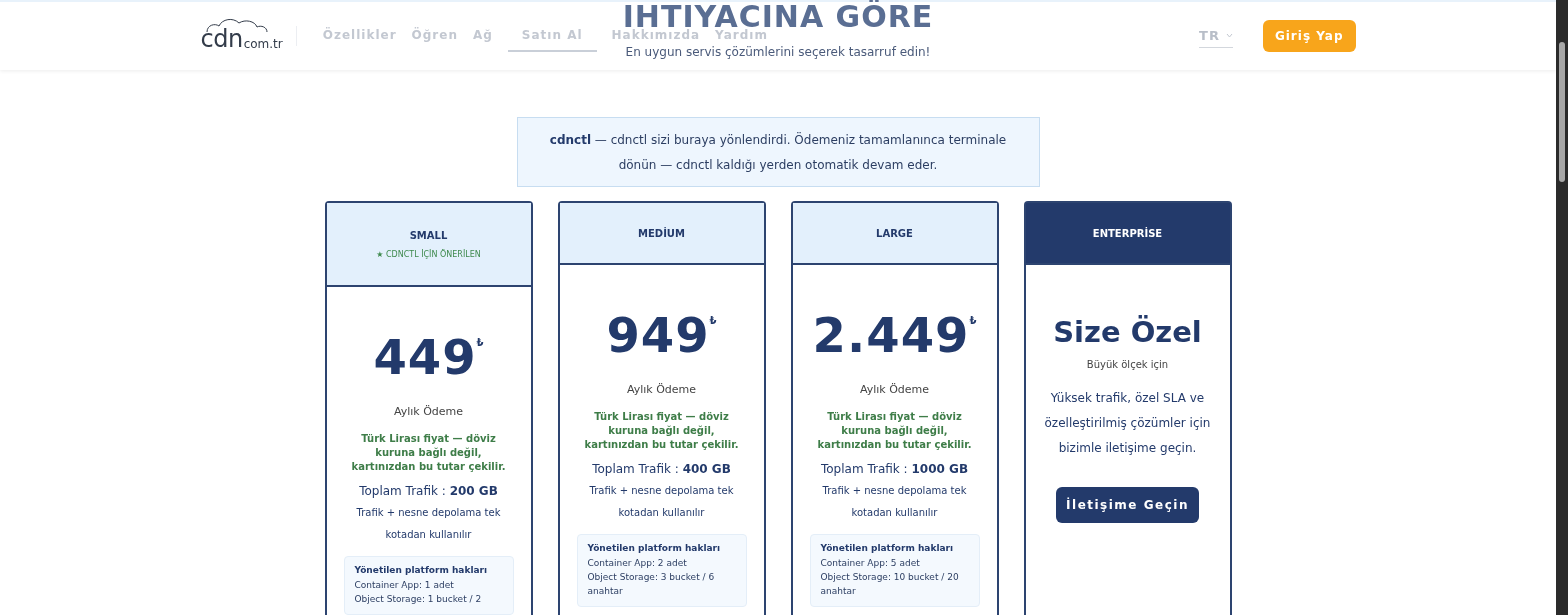 This screenshot has width=1568, height=615. I want to click on hero-subtitle: En uygun servis çözümlerini seçerek tasarruf edin!, so click(778, 52).